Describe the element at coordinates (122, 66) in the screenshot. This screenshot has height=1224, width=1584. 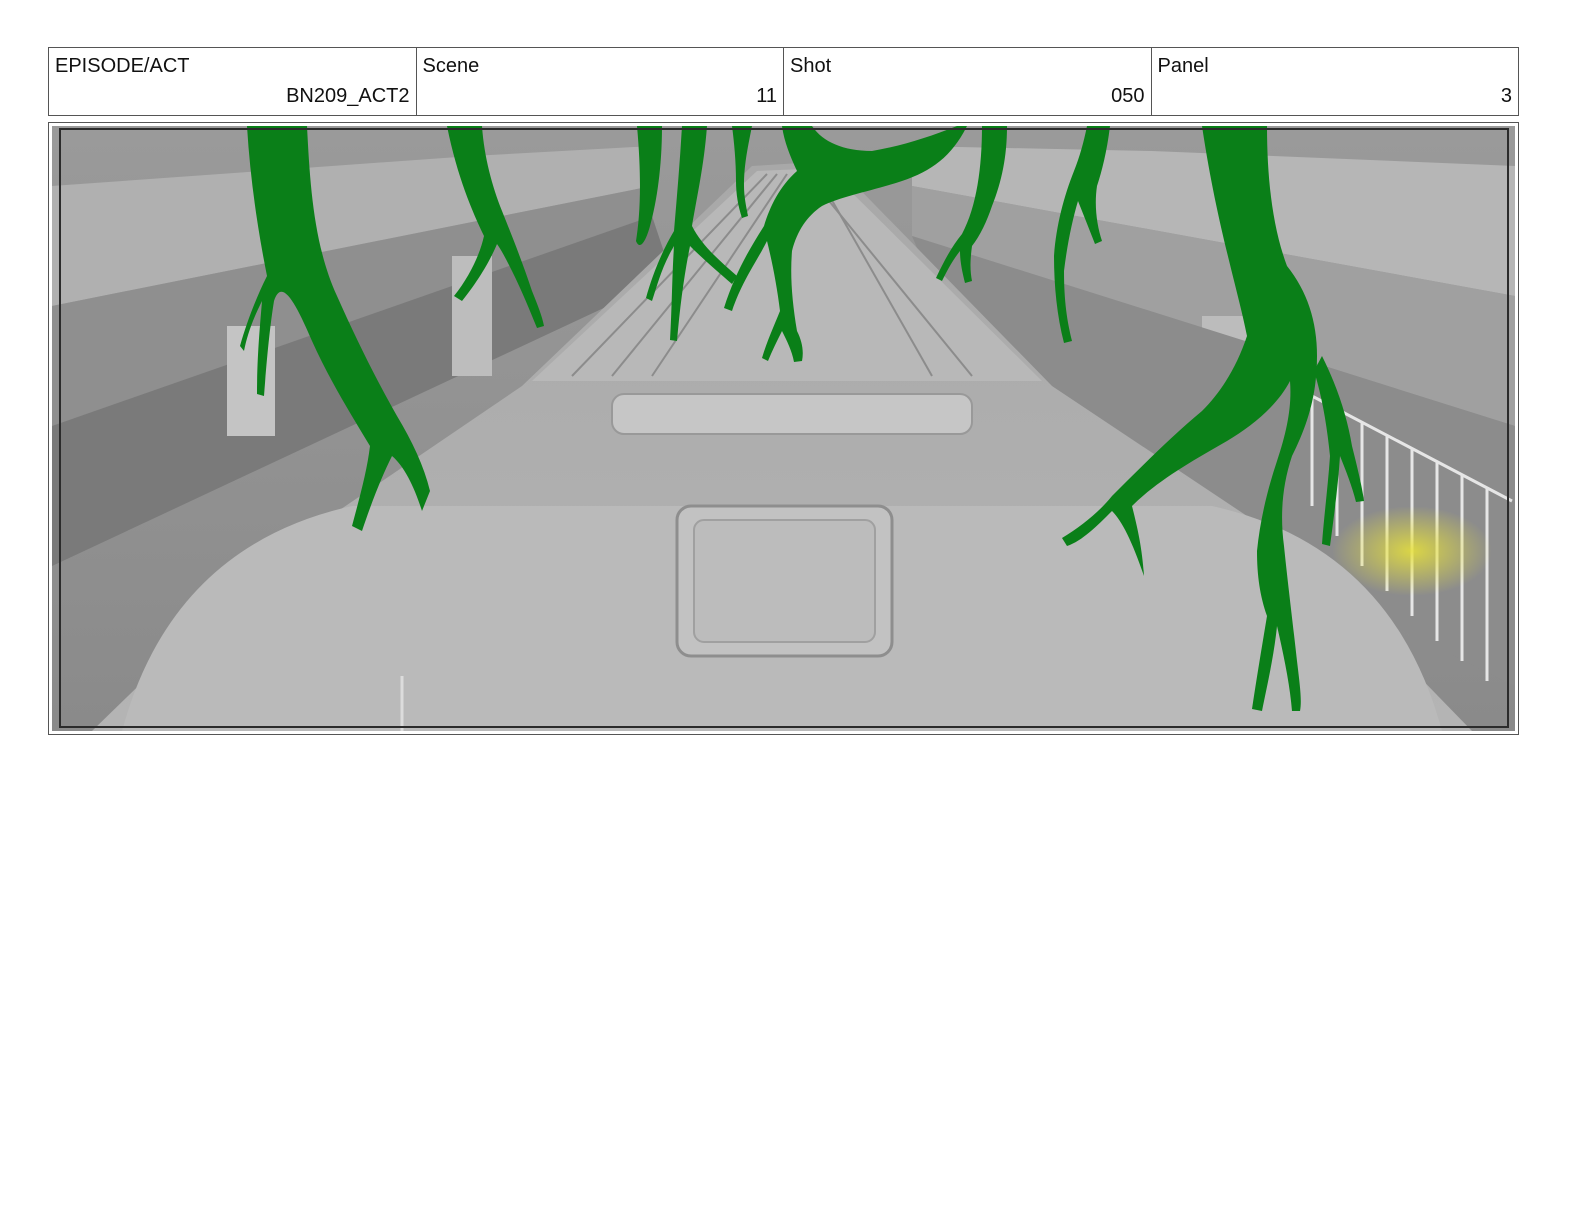
I see `episode-label: EPISODE/ACT` at that location.